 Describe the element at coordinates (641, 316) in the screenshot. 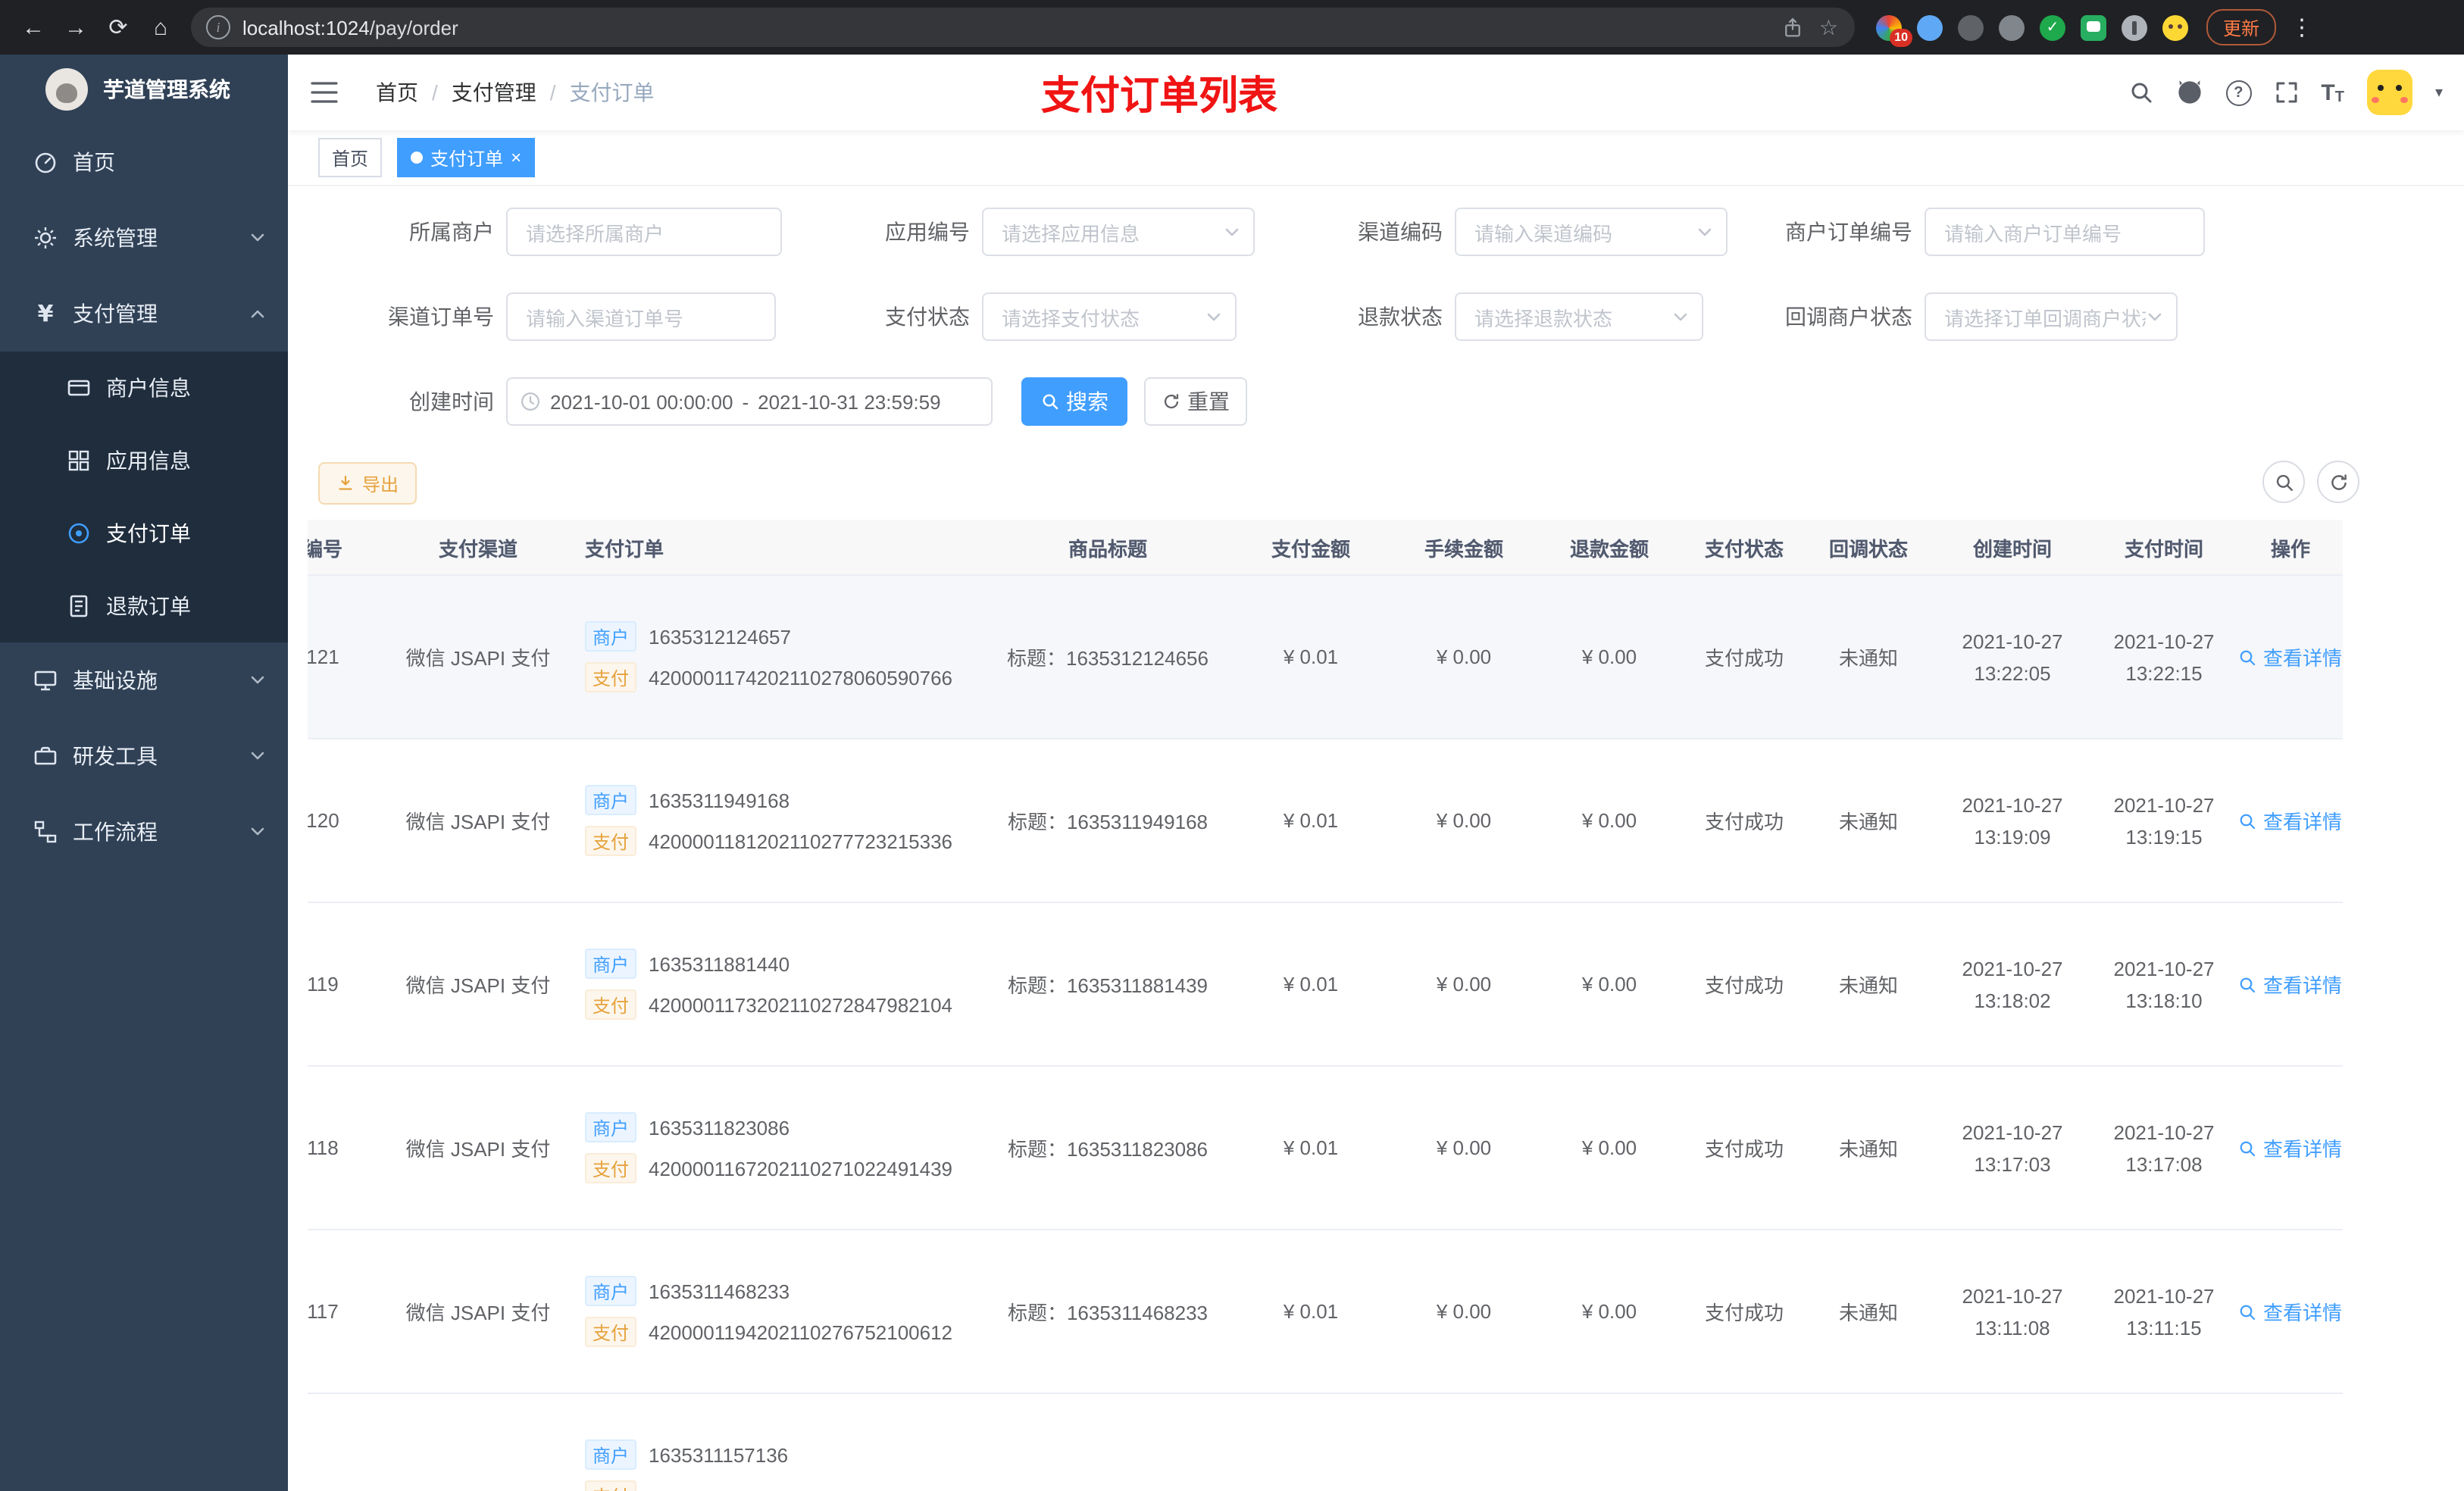

I see `channel-order-no-input: 请输入渠道订单号` at that location.